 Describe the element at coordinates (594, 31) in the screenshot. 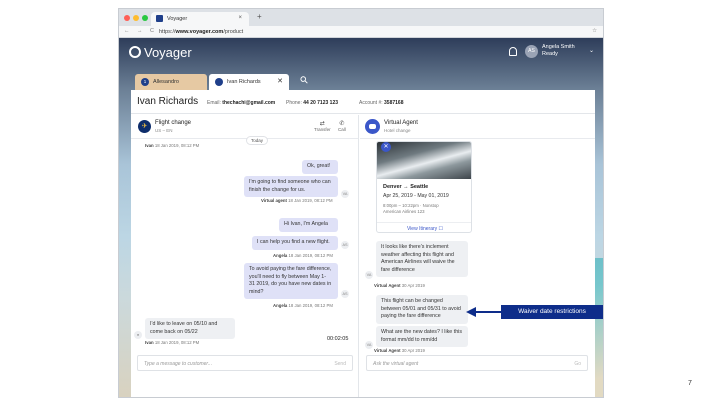

I see `bookmark-star-icon: ☆` at that location.